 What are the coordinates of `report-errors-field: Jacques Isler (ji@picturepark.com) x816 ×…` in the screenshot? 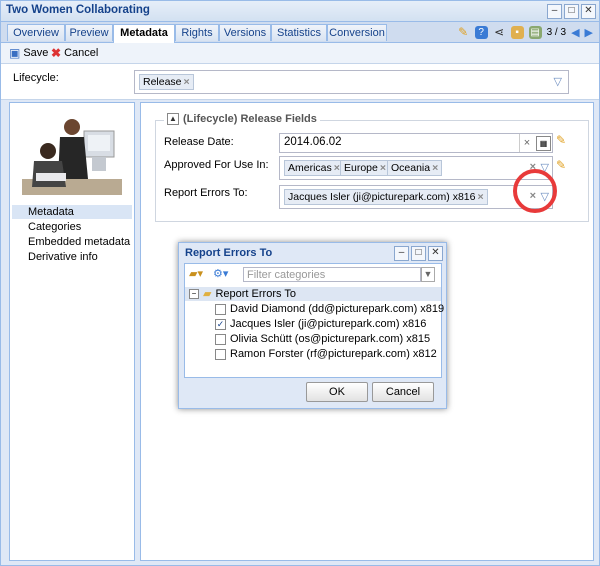 It's located at (416, 197).